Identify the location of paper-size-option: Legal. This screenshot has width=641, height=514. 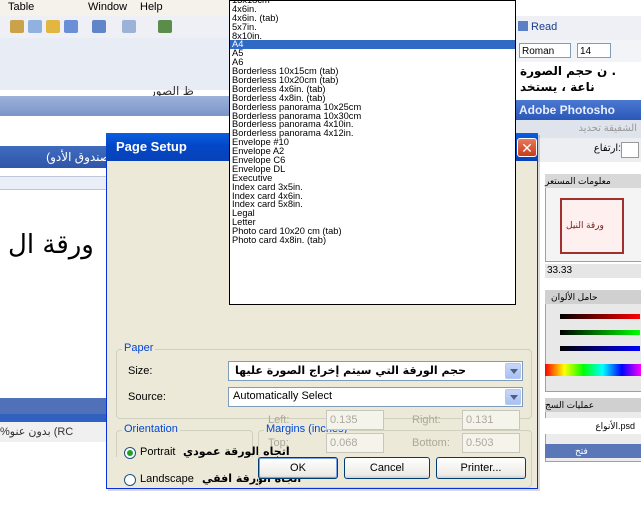
(372, 213).